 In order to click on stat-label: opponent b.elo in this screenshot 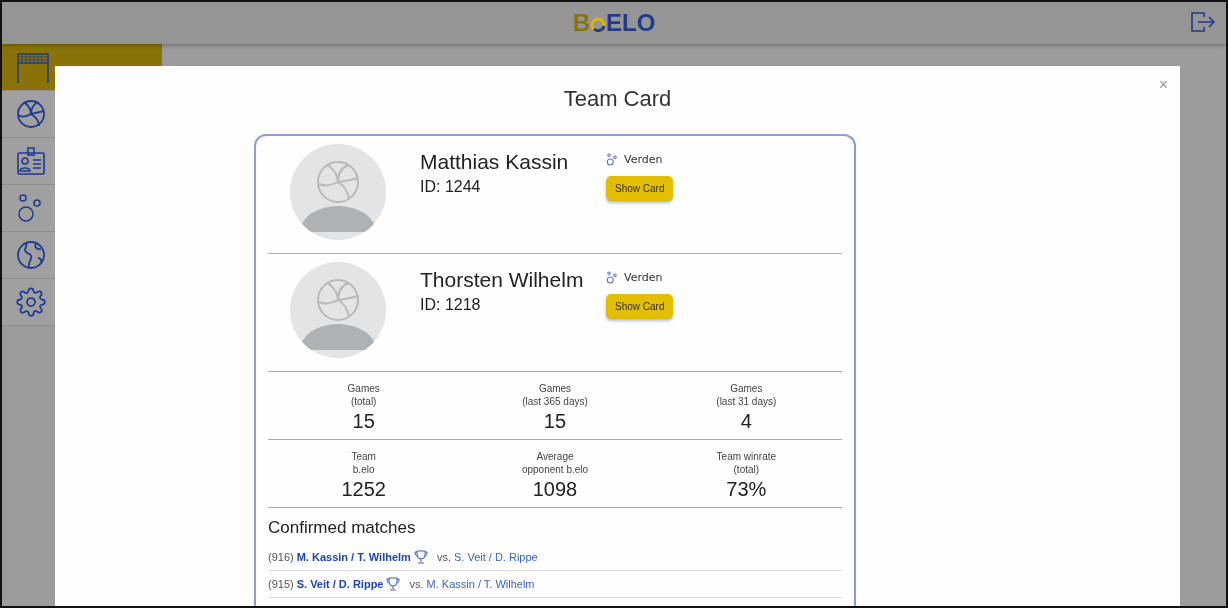, I will do `click(555, 469)`.